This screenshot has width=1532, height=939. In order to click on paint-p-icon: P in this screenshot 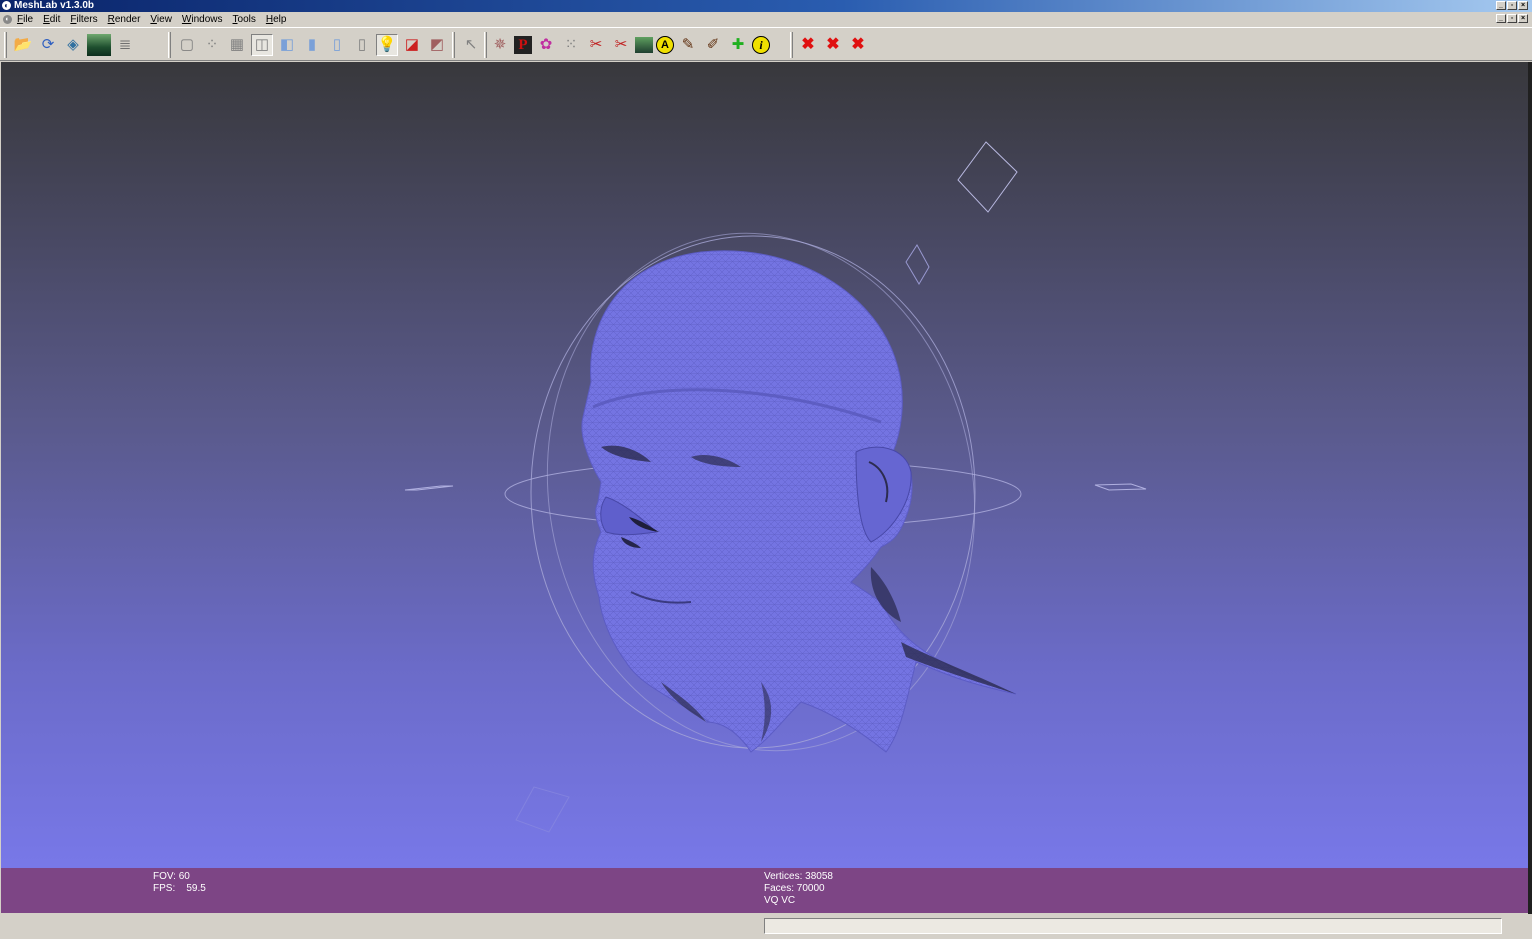, I will do `click(523, 45)`.